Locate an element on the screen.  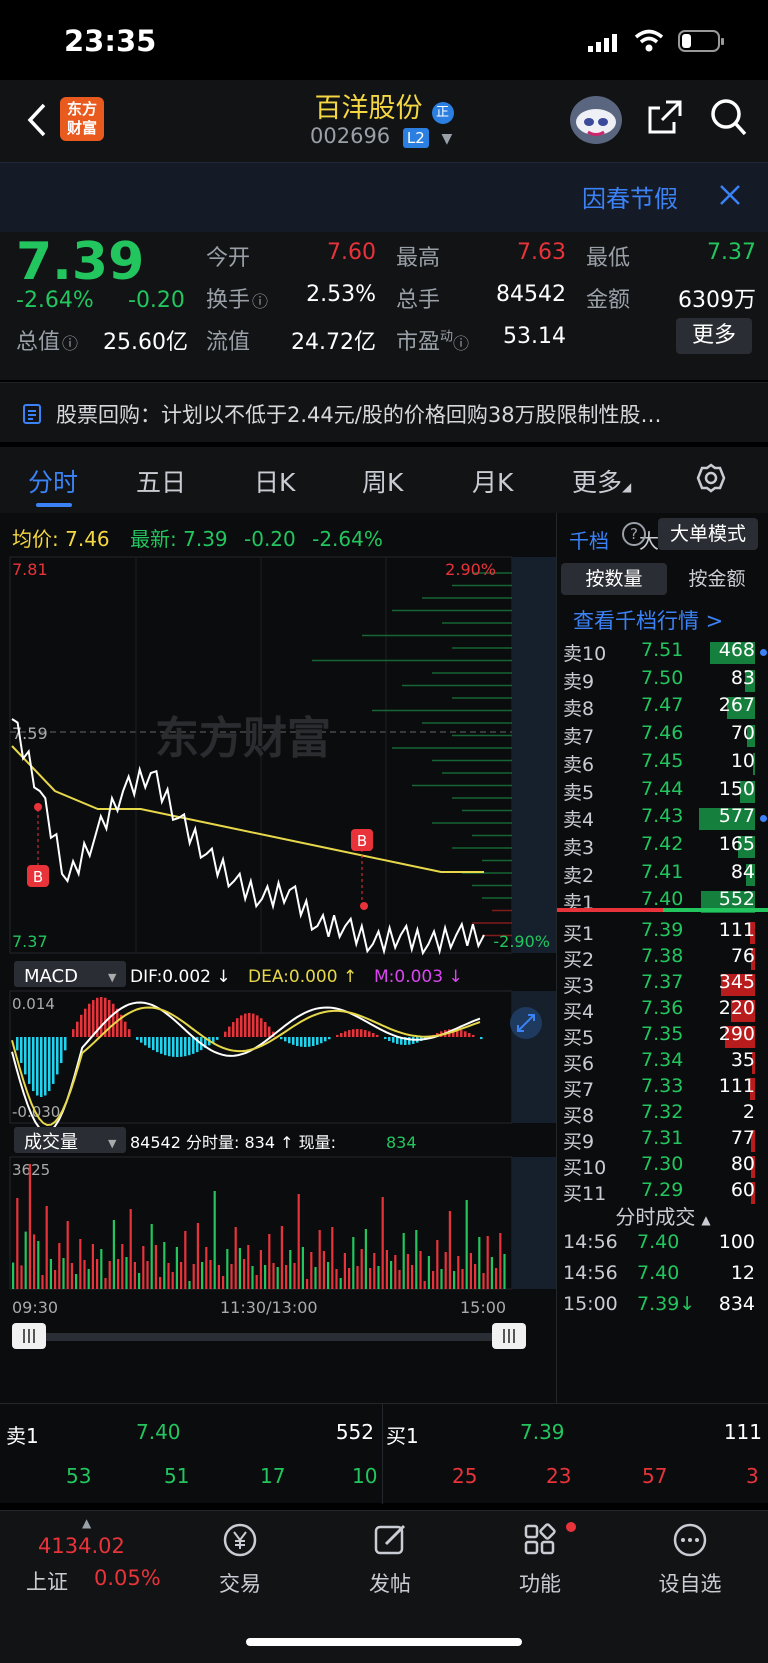
ask-price: 7.41 is located at coordinates (662, 871).